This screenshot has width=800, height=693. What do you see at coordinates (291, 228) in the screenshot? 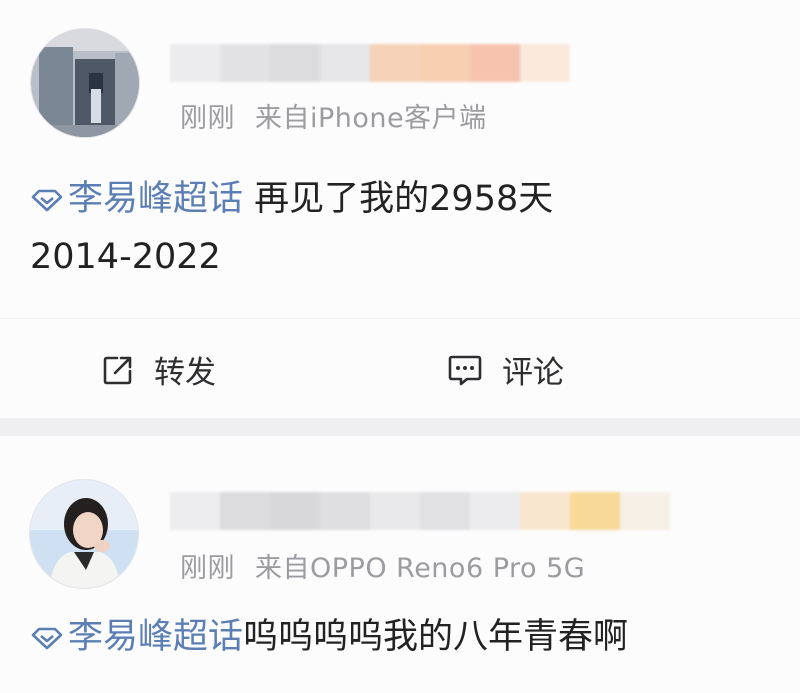
I see `post-content: 李易峰超话 再见了我的2958天 2014-2022` at bounding box center [291, 228].